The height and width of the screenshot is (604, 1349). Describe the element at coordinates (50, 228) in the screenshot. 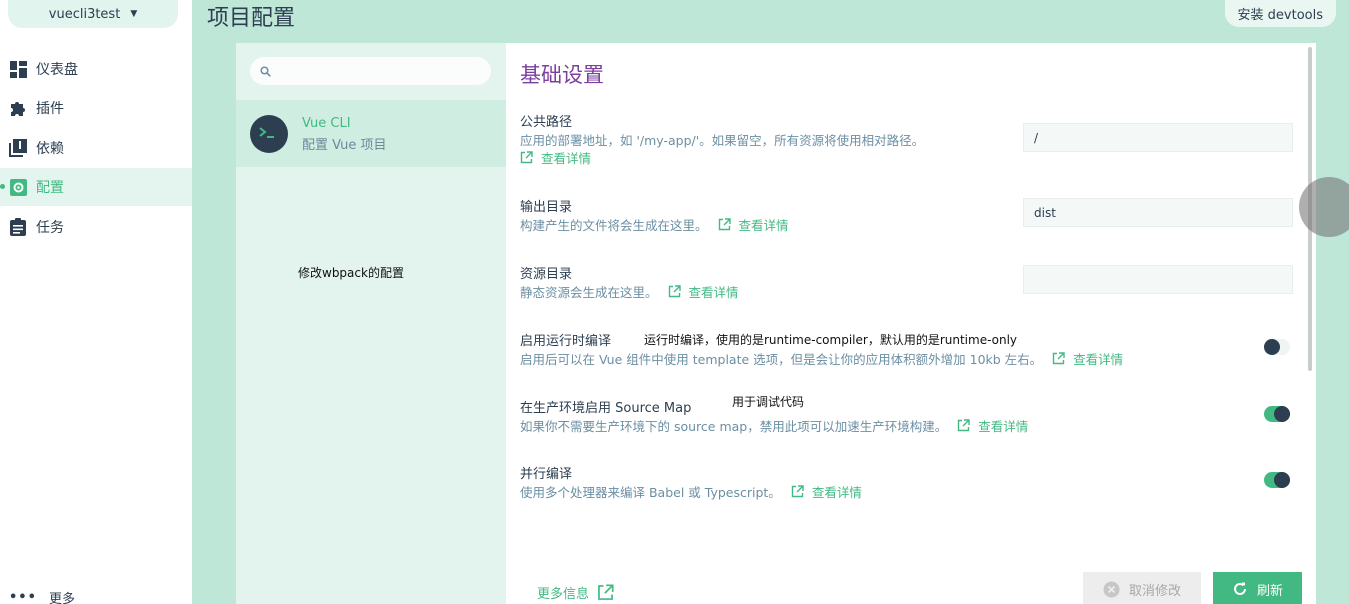

I see `nav-item-label: 任务` at that location.